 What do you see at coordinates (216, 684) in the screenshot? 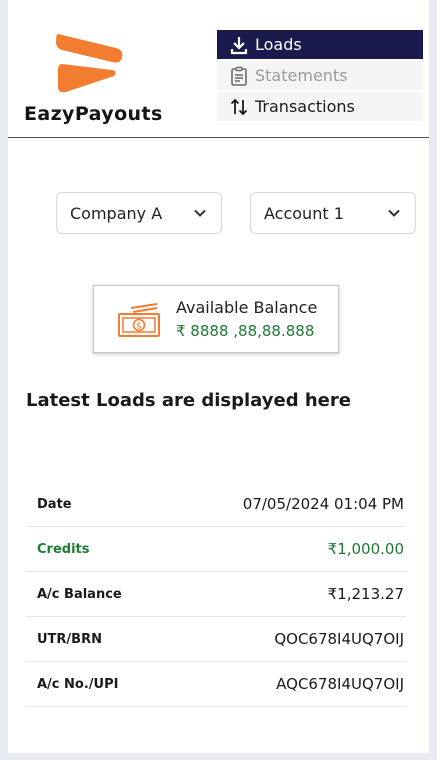
I see `detail-row-account: A/c No./UPI AQC678I4UQ7OIJ` at bounding box center [216, 684].